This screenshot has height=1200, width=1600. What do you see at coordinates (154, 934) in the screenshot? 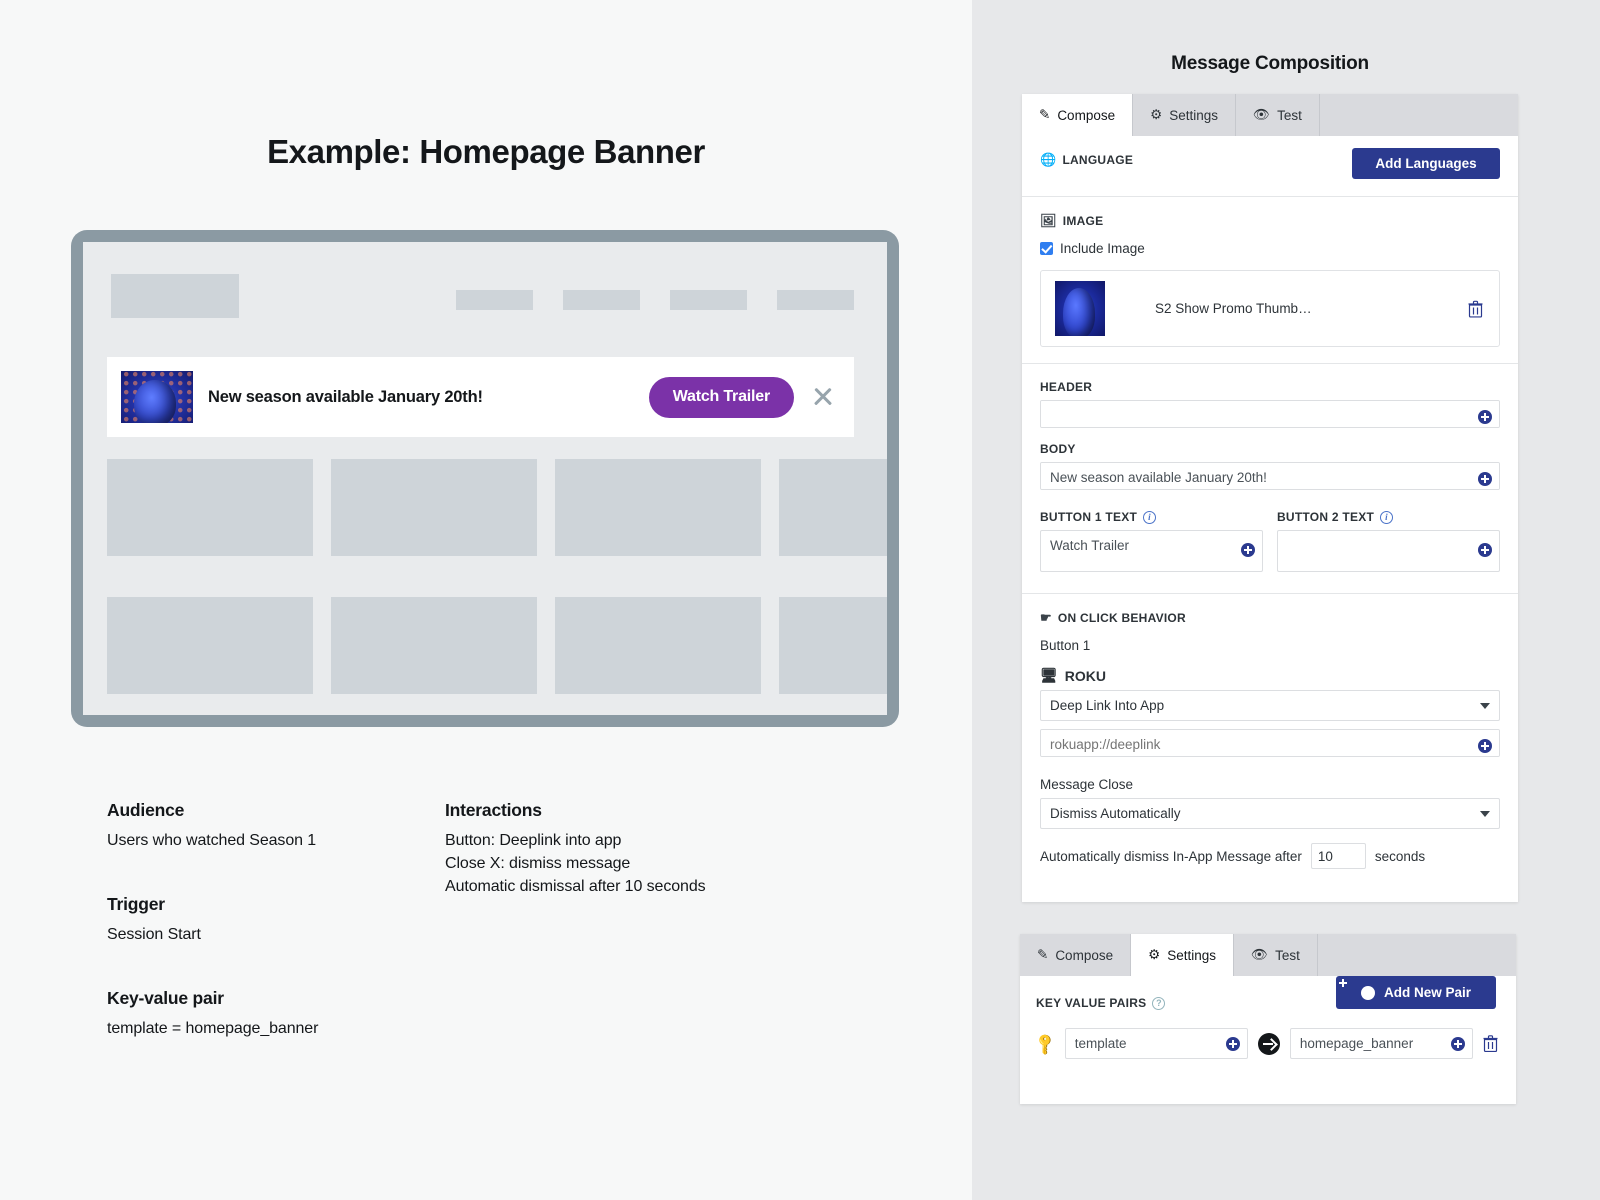
I see `trigger-value: Session Start` at bounding box center [154, 934].